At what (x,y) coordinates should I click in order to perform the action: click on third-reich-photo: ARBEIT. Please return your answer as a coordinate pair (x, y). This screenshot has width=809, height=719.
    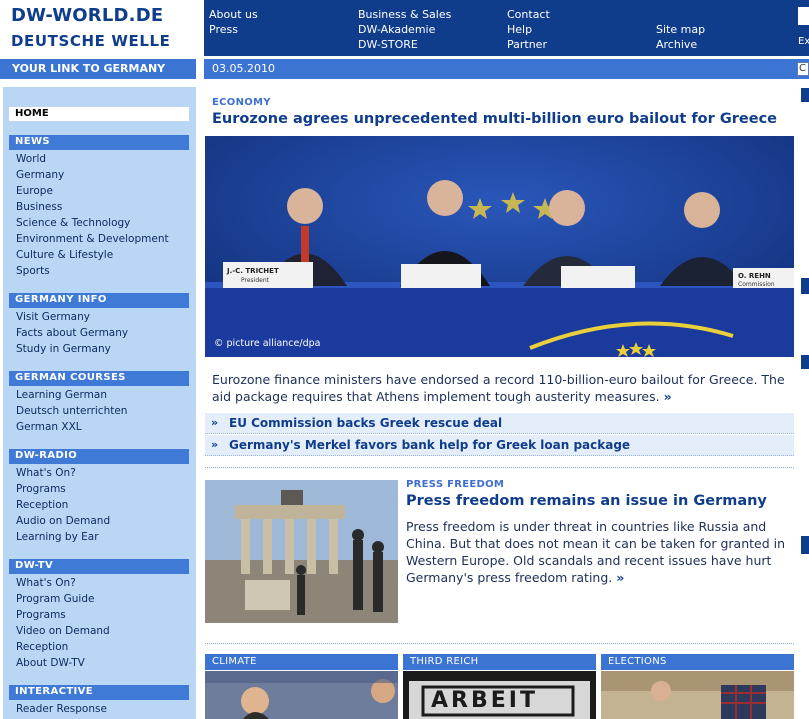
    Looking at the image, I should click on (499, 695).